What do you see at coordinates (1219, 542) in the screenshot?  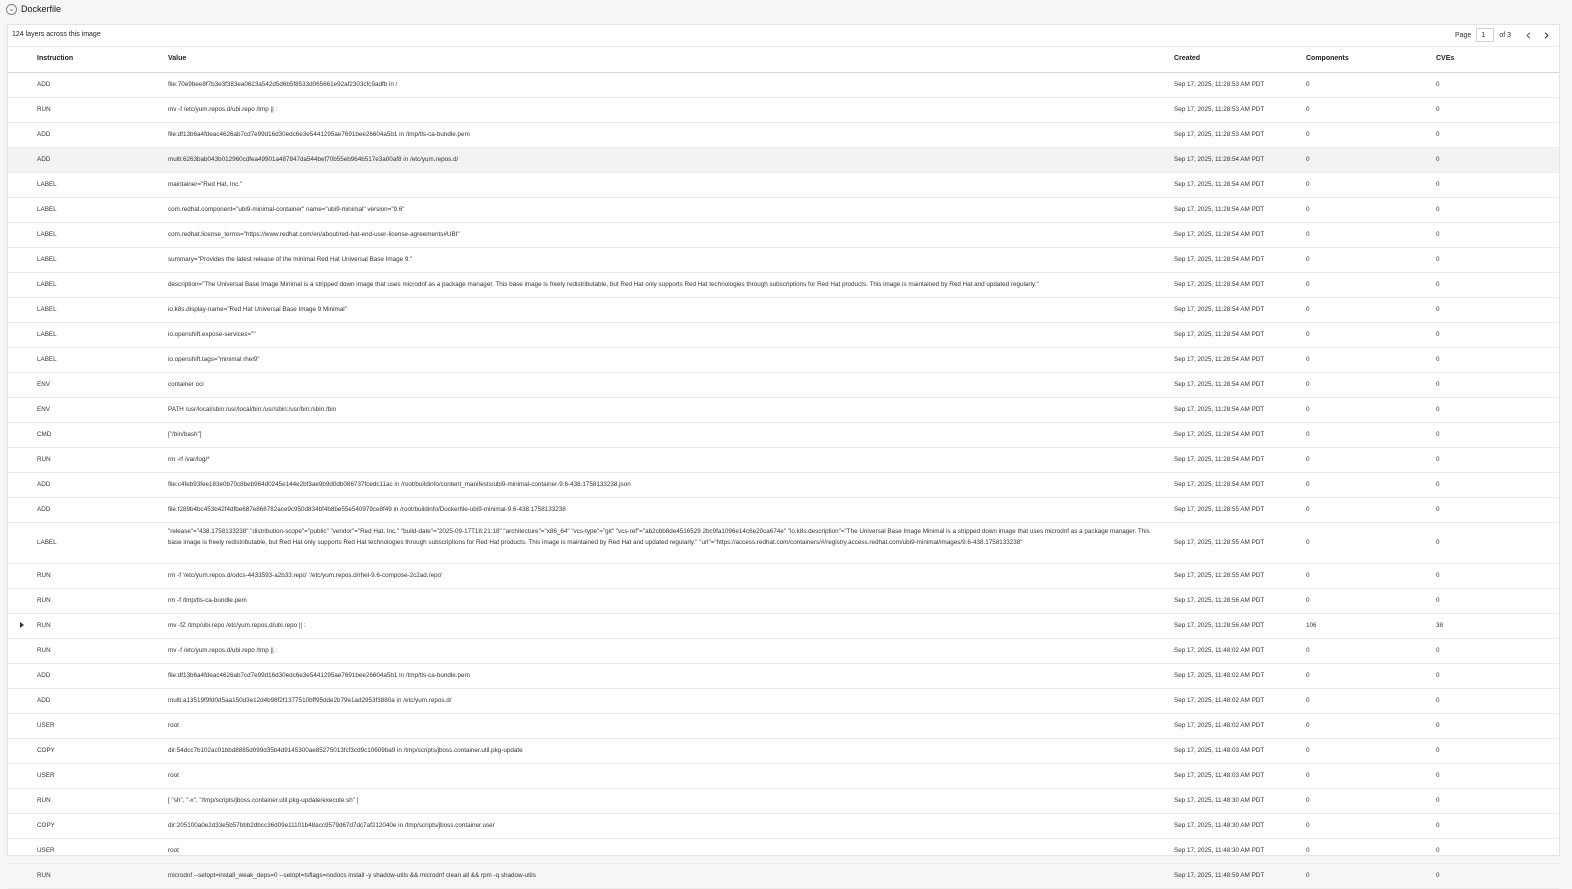 I see `cell-created: Sep 17, 2025, 11:28:55 AM PDT` at bounding box center [1219, 542].